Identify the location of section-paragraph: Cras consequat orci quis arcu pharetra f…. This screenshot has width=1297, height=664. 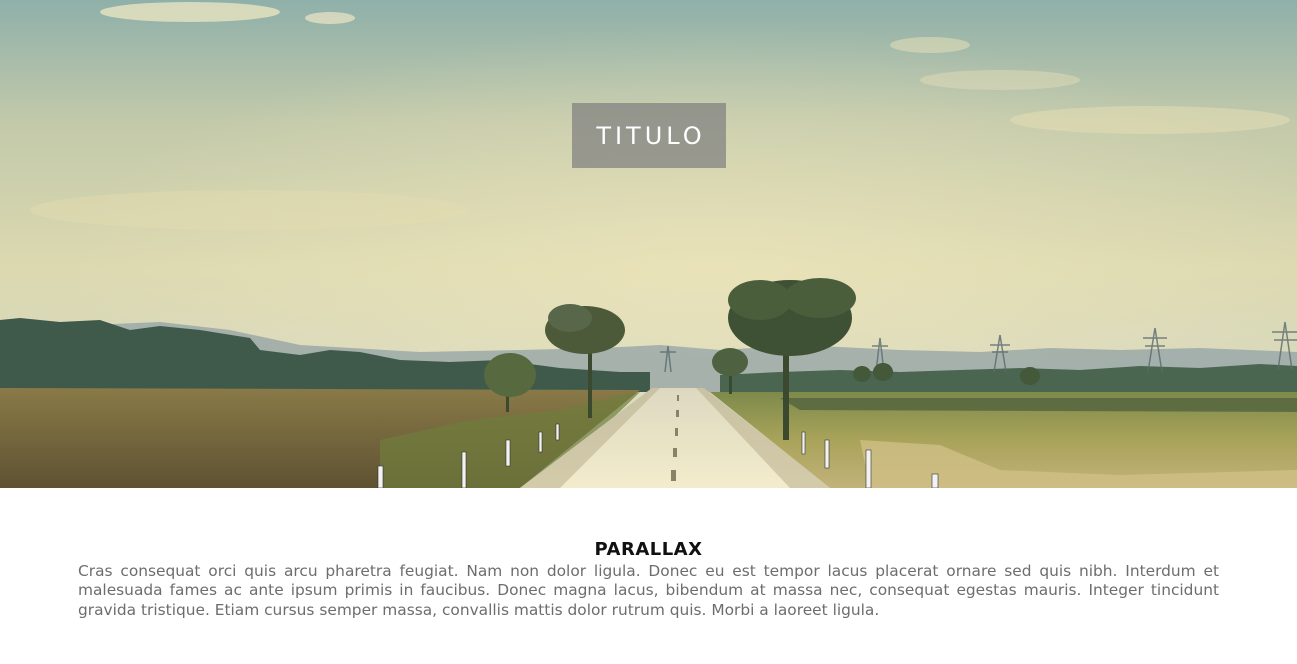
(648, 590).